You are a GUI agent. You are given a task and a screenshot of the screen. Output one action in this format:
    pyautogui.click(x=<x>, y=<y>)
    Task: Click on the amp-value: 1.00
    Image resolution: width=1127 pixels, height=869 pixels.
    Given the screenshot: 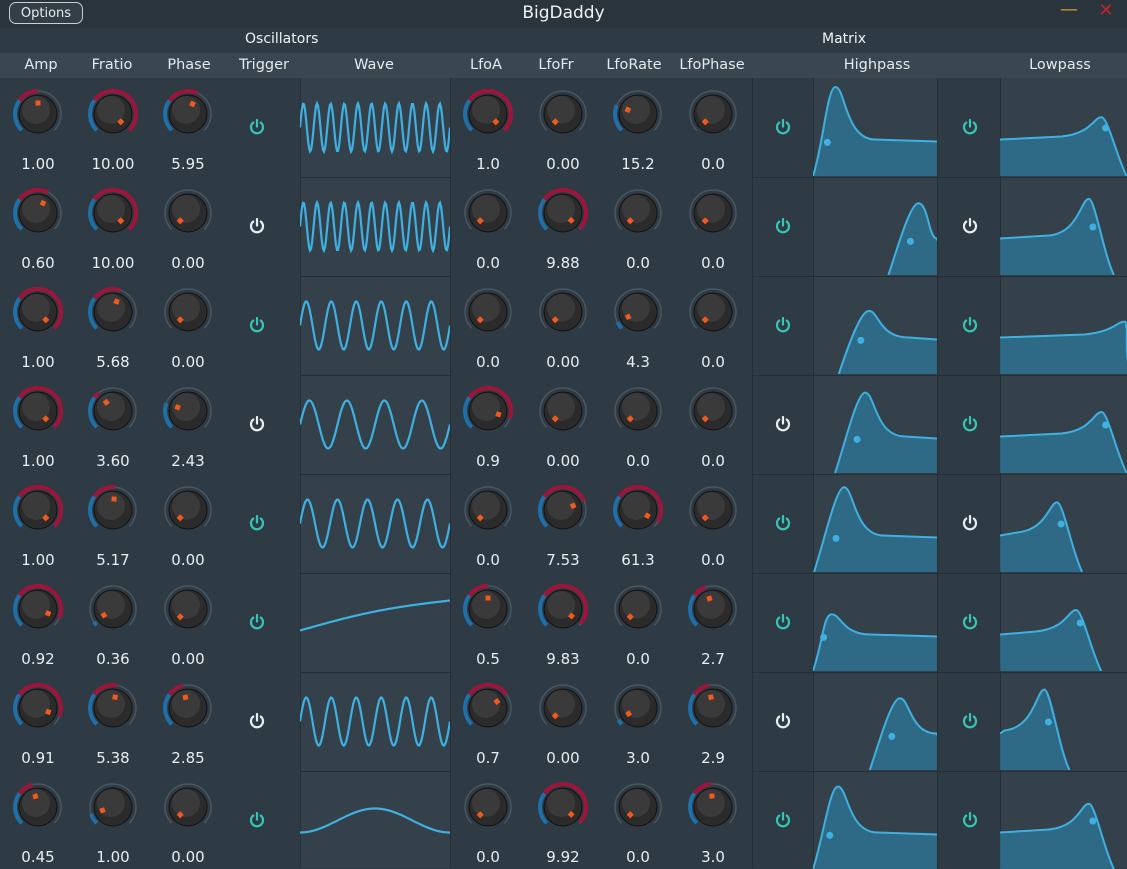 What is the action you would take?
    pyautogui.click(x=38, y=164)
    